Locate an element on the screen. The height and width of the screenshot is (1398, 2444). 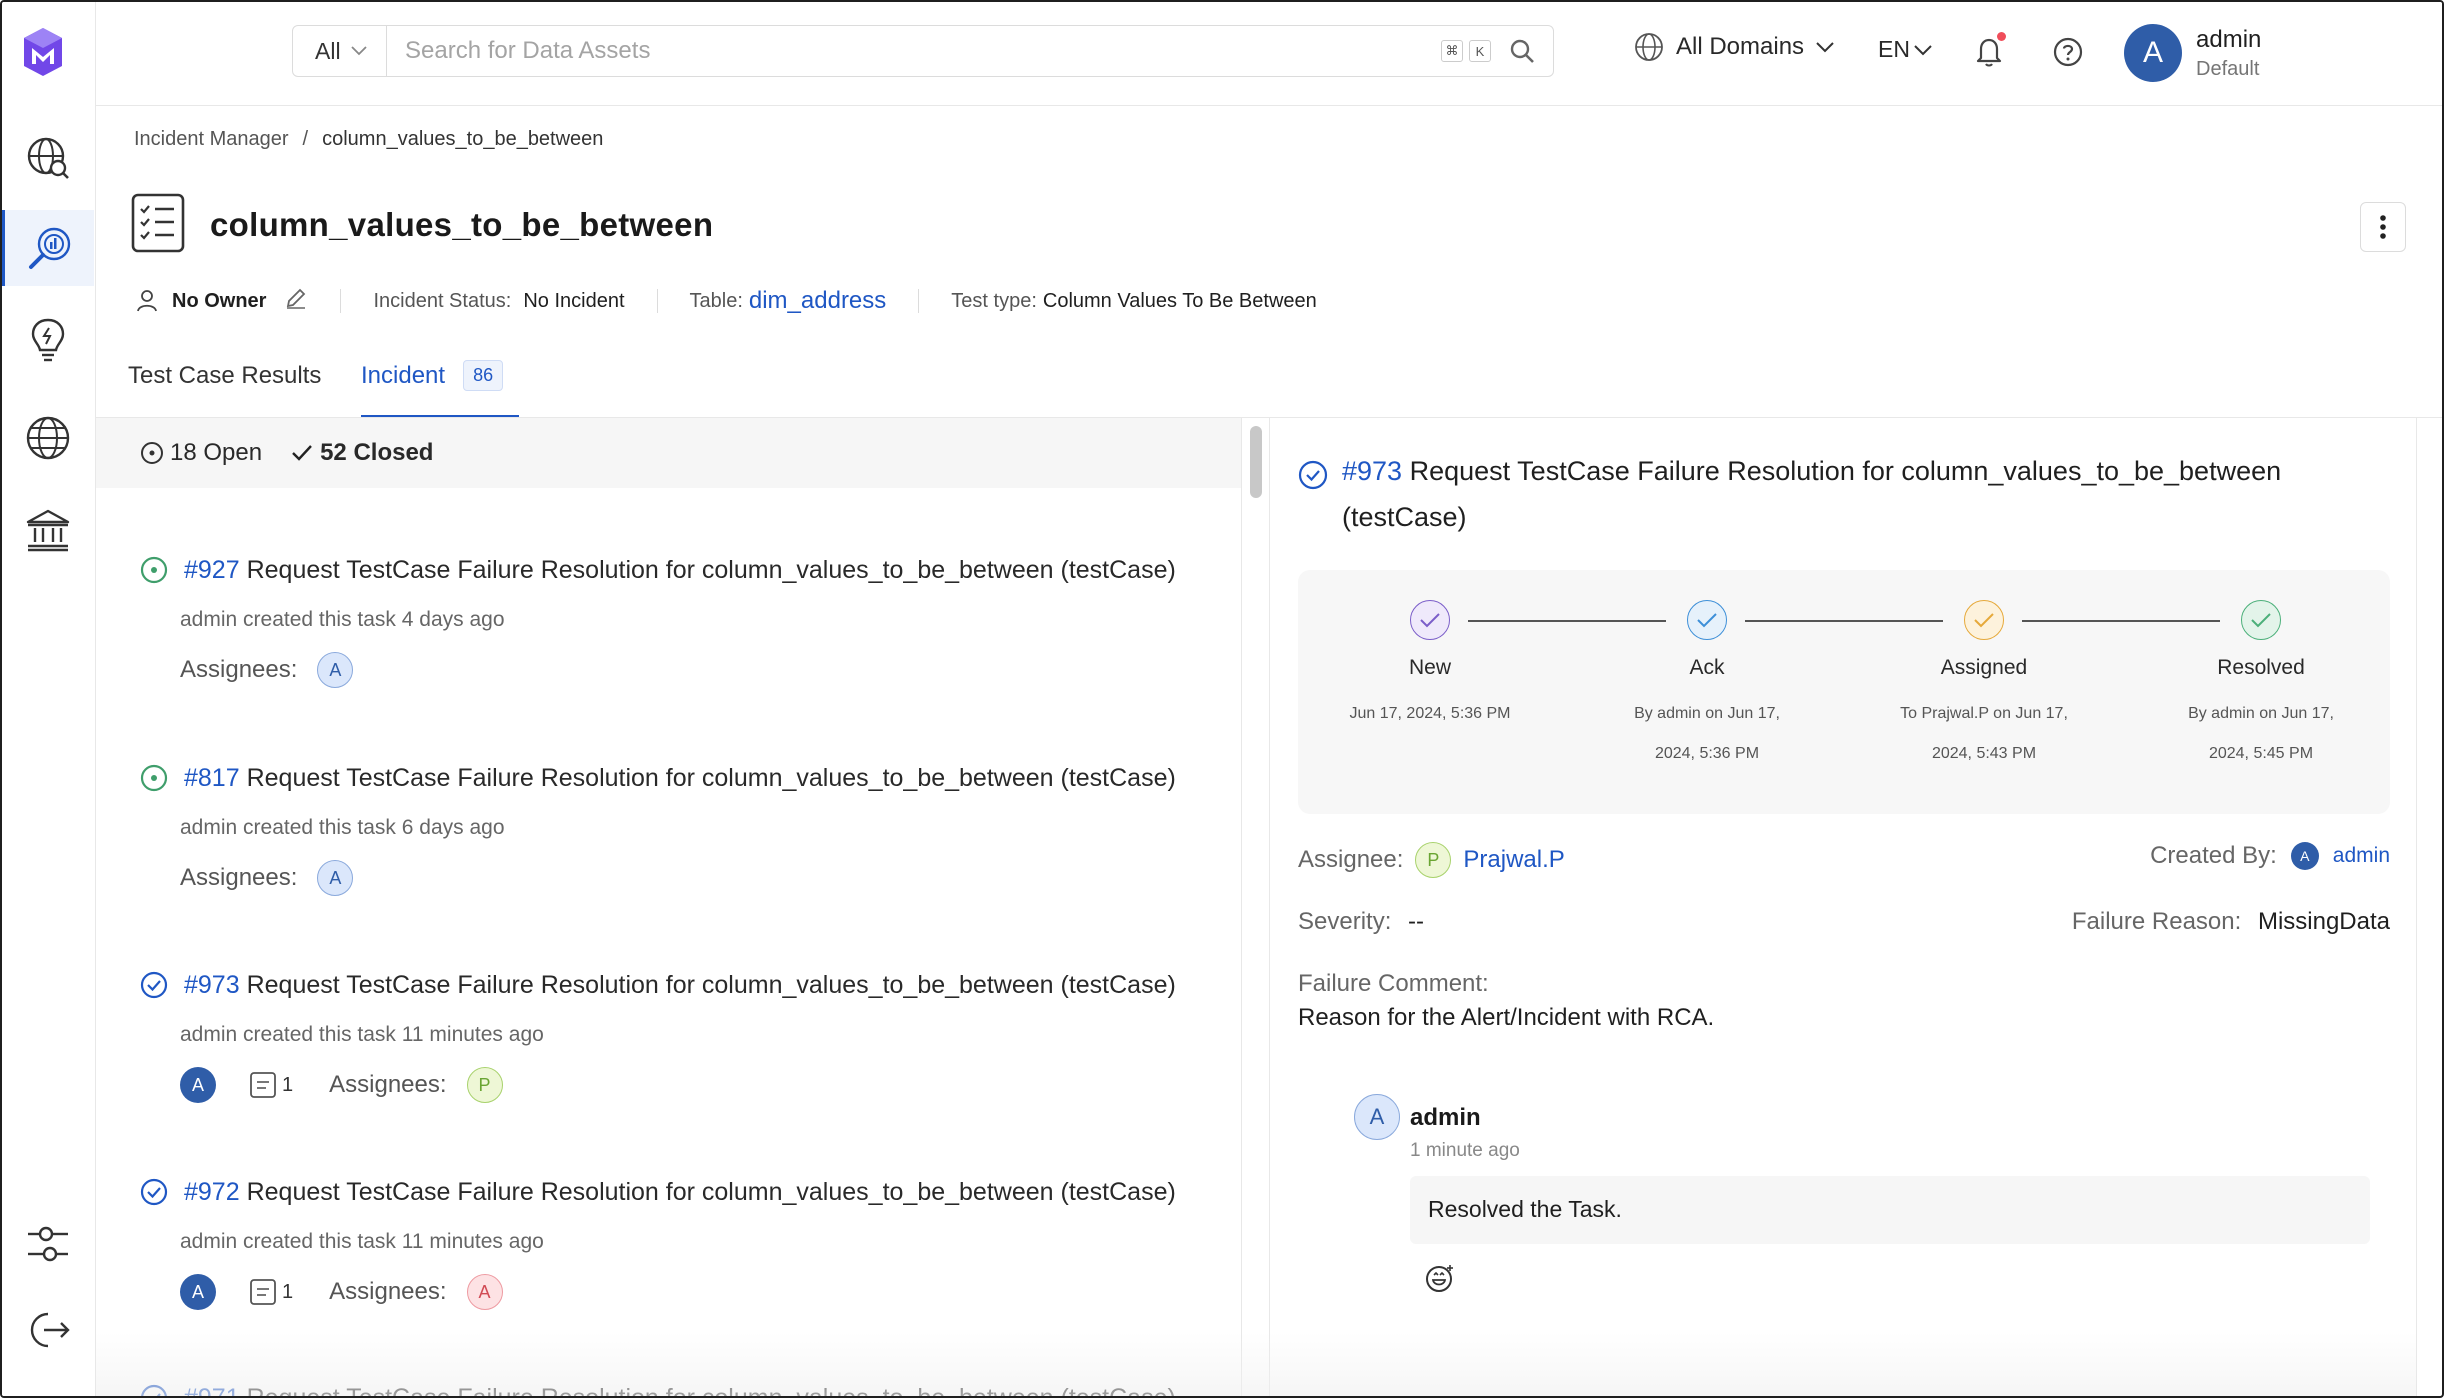
step-info: Jun 17, 2024, 5:36 PM is located at coordinates (1430, 714).